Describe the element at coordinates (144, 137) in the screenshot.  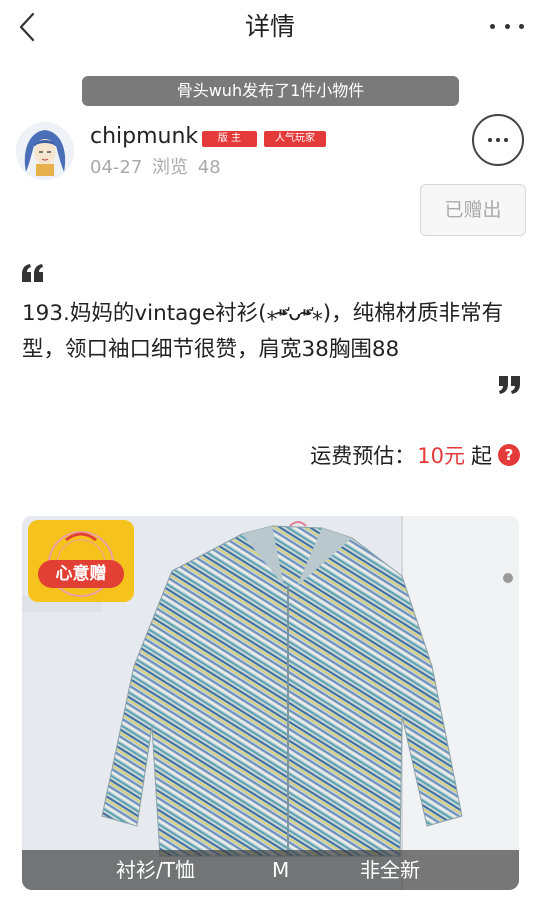
I see `username: chipmunk` at that location.